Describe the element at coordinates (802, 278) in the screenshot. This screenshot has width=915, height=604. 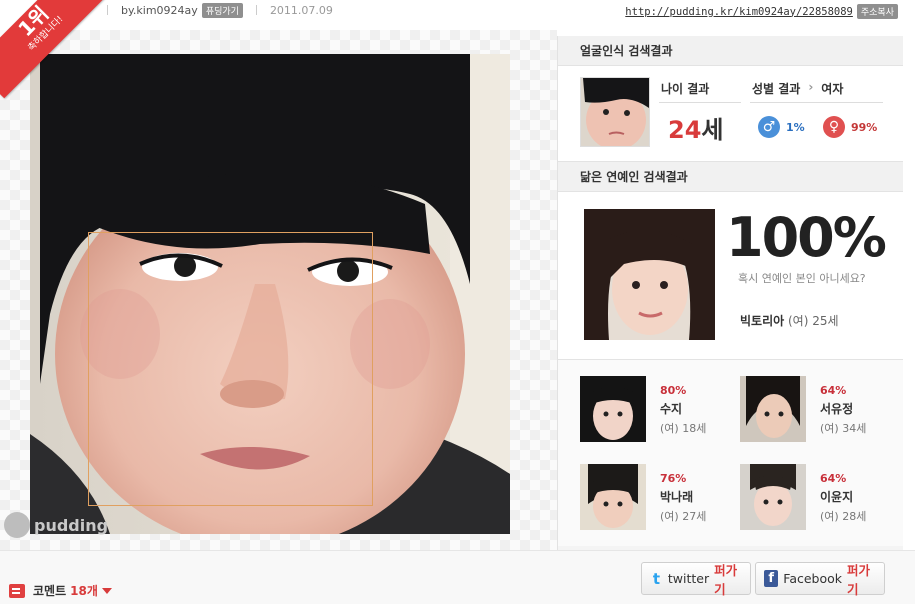
I see `celebrity-question: 혹시 연예인 본인 아니세요?` at that location.